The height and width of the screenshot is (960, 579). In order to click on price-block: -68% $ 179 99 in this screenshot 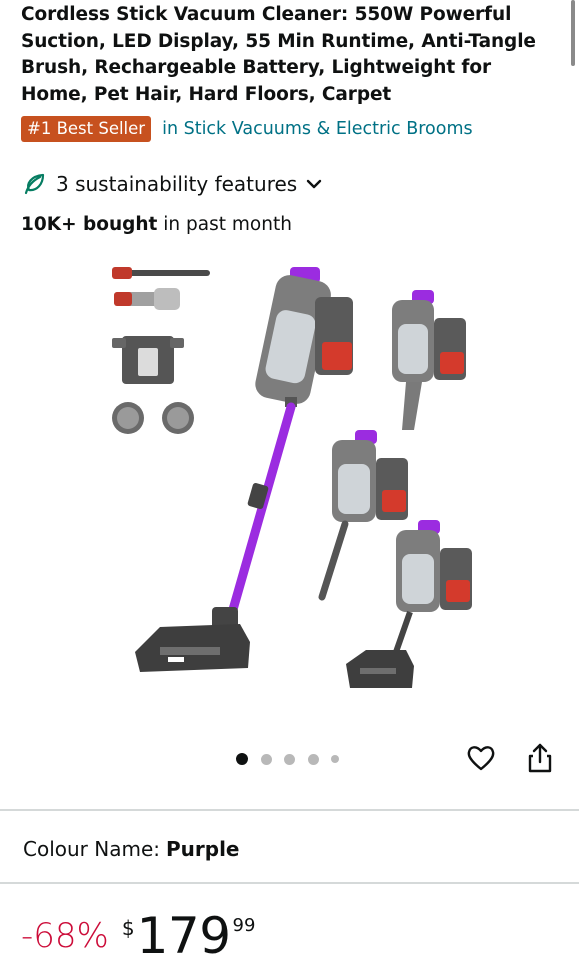, I will do `click(138, 933)`.